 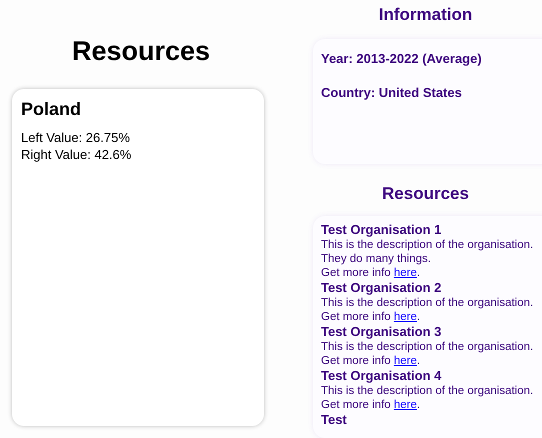 What do you see at coordinates (381, 331) in the screenshot?
I see `organisation-name: Test Organisation 3` at bounding box center [381, 331].